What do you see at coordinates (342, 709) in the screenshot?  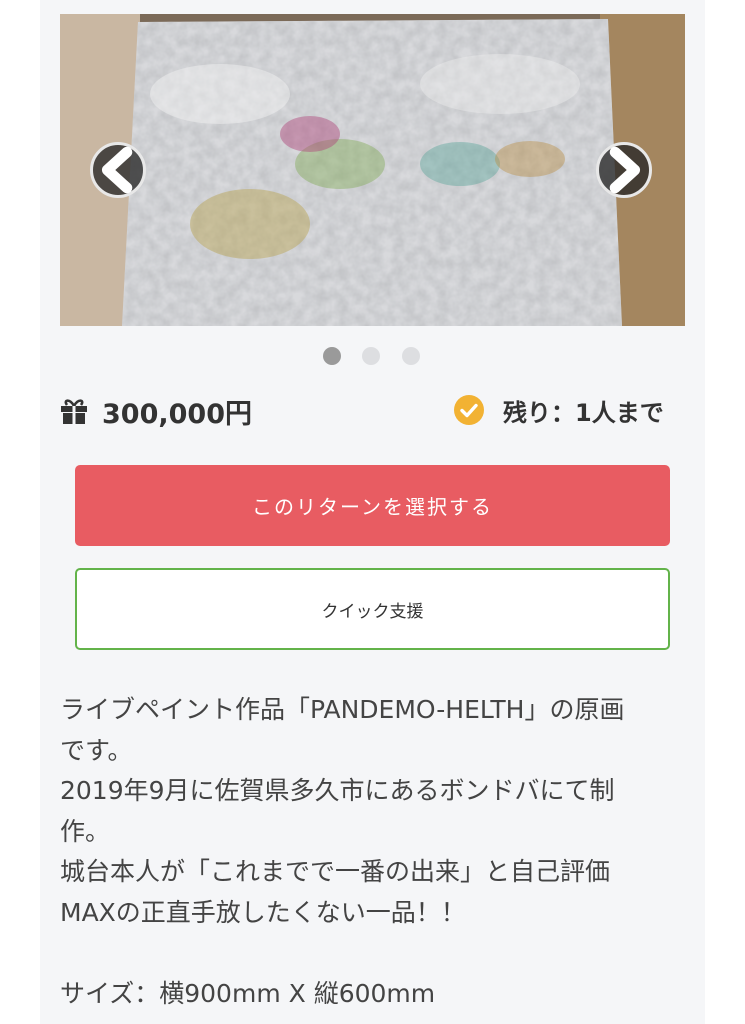 I see `description-line: ライブペイント作品「PANDEMO-HELTH」の原画` at bounding box center [342, 709].